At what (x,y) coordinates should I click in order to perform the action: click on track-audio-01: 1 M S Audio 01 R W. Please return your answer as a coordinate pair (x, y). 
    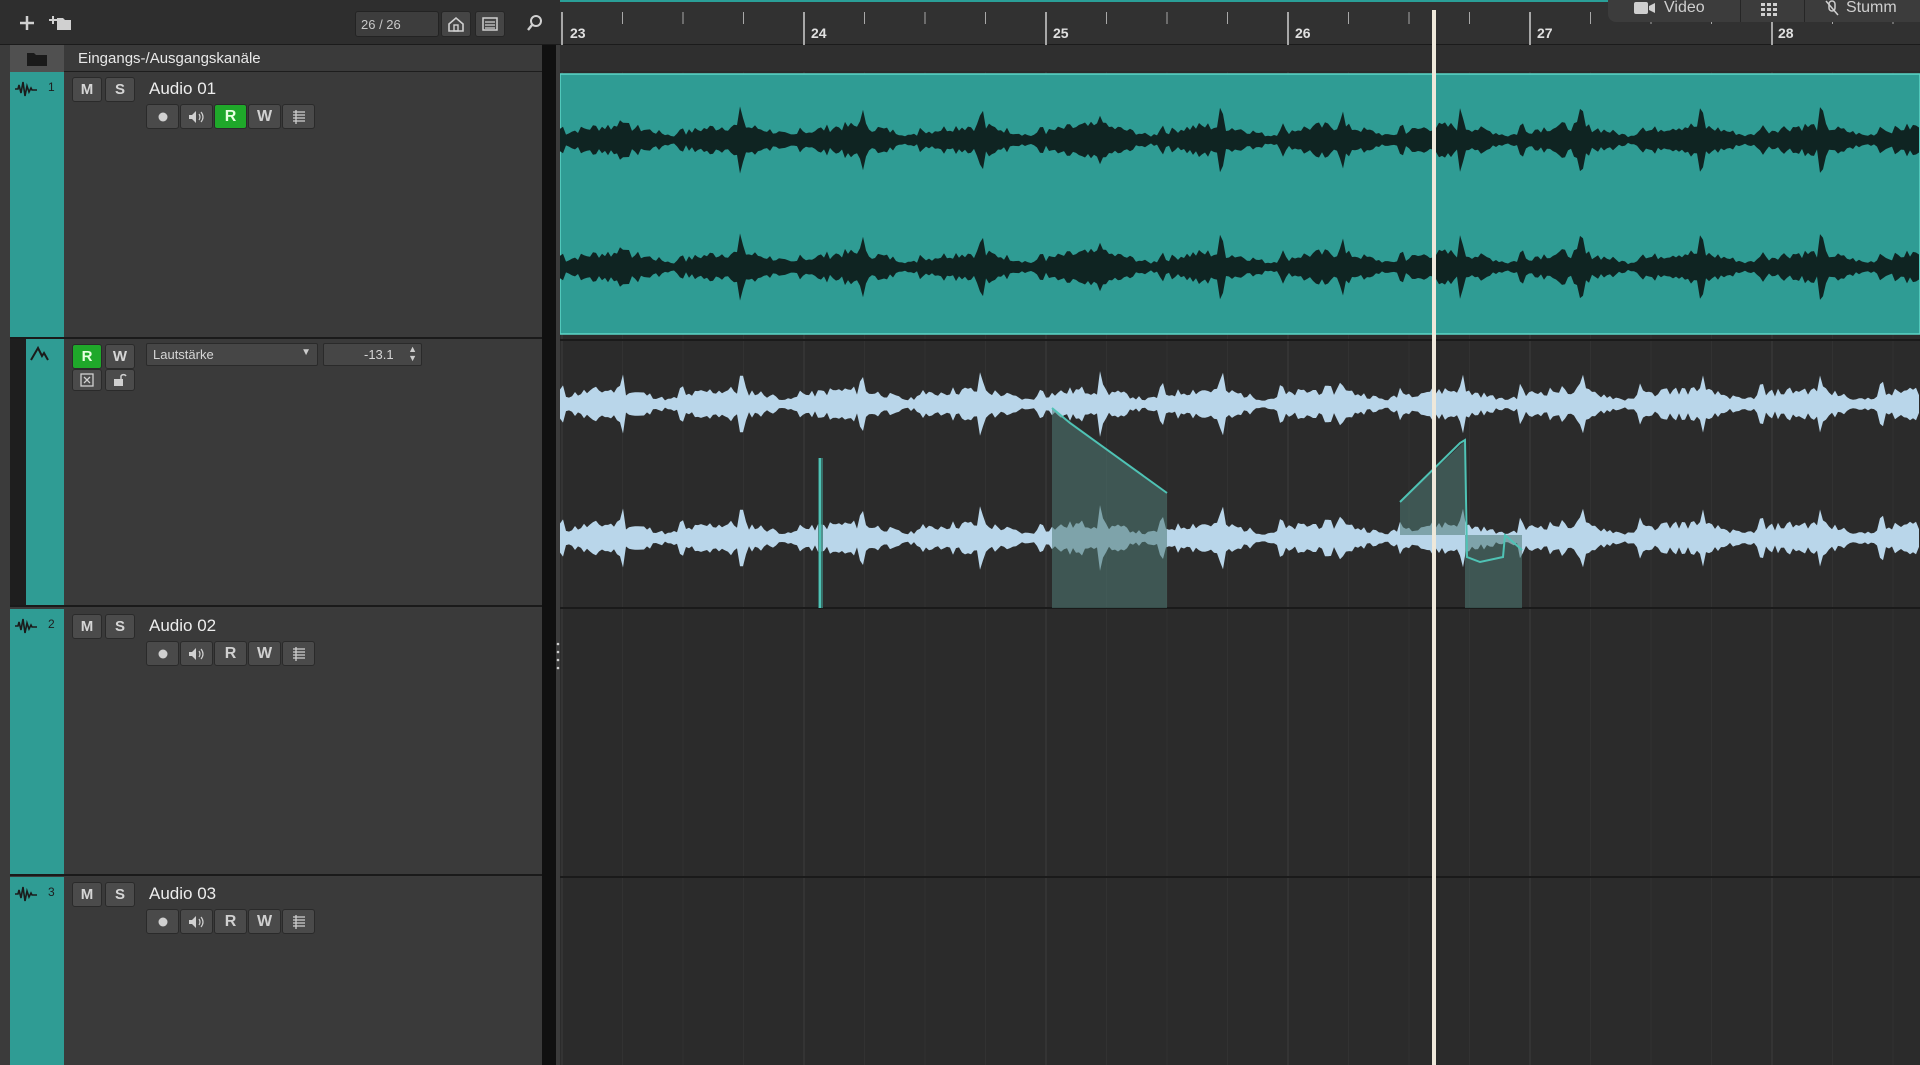
    Looking at the image, I should click on (276, 205).